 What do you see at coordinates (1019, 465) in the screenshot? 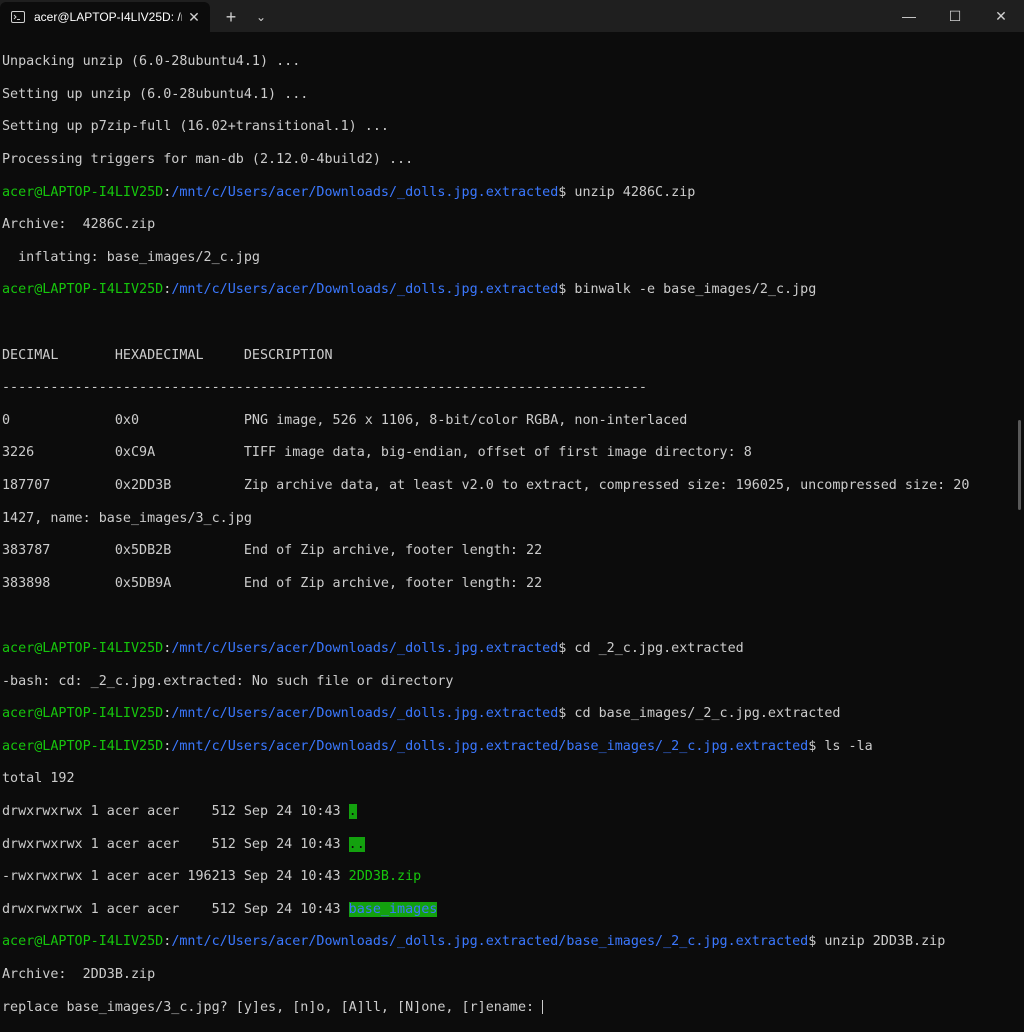
I see `scrollbar` at bounding box center [1019, 465].